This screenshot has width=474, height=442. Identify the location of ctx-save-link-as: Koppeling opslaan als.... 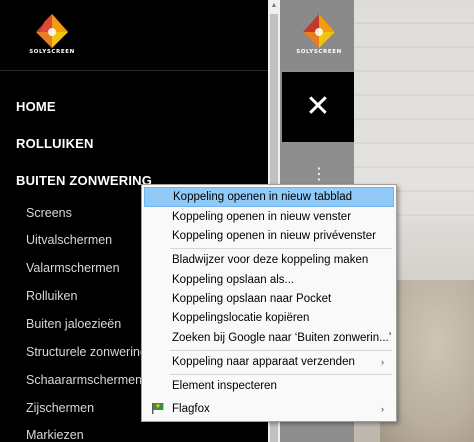
(269, 280).